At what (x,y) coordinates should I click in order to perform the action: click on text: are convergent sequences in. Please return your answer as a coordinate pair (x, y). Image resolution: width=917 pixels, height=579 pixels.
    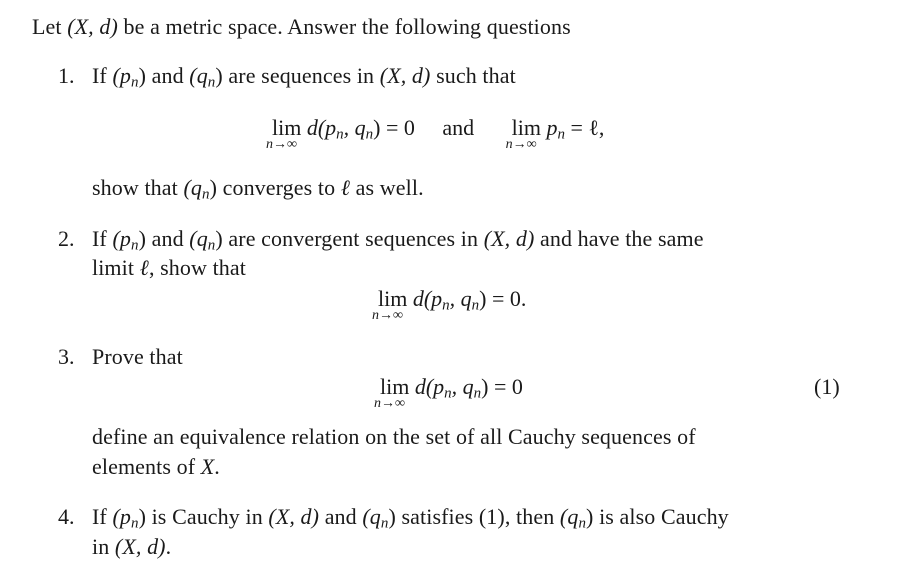
    Looking at the image, I should click on (353, 238).